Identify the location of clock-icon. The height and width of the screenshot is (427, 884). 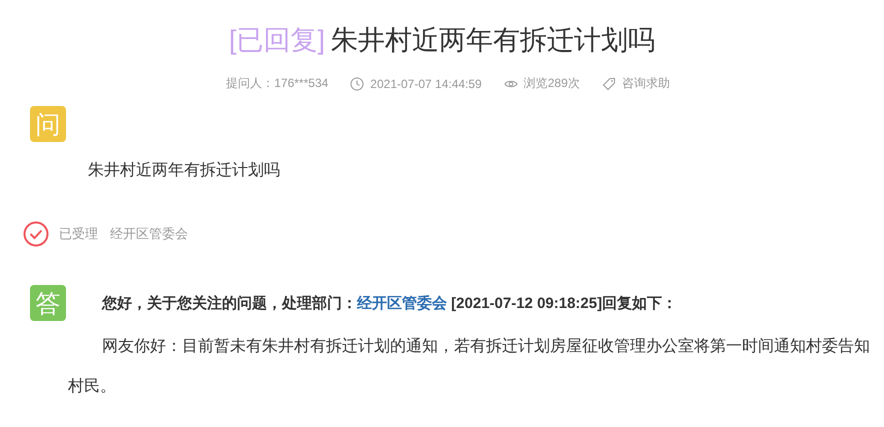
(357, 83).